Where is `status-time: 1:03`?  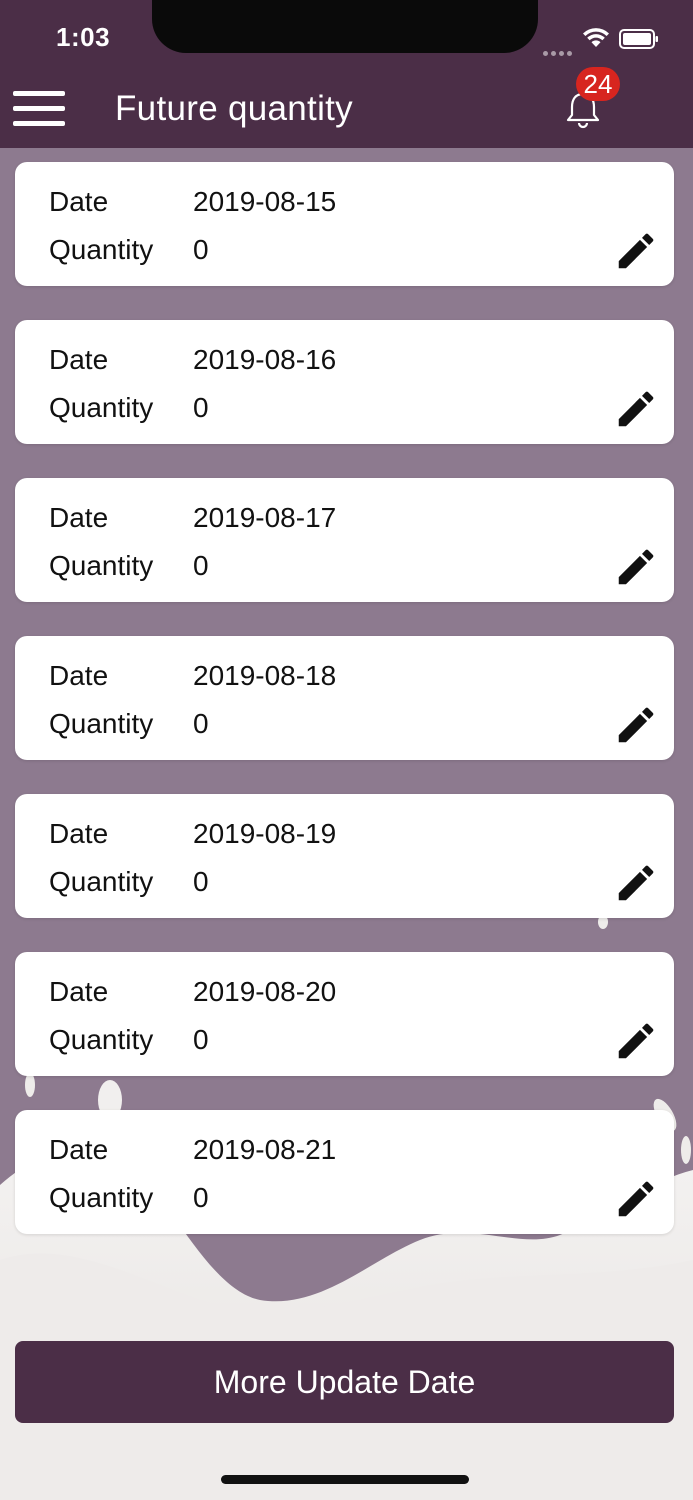
status-time: 1:03 is located at coordinates (83, 37).